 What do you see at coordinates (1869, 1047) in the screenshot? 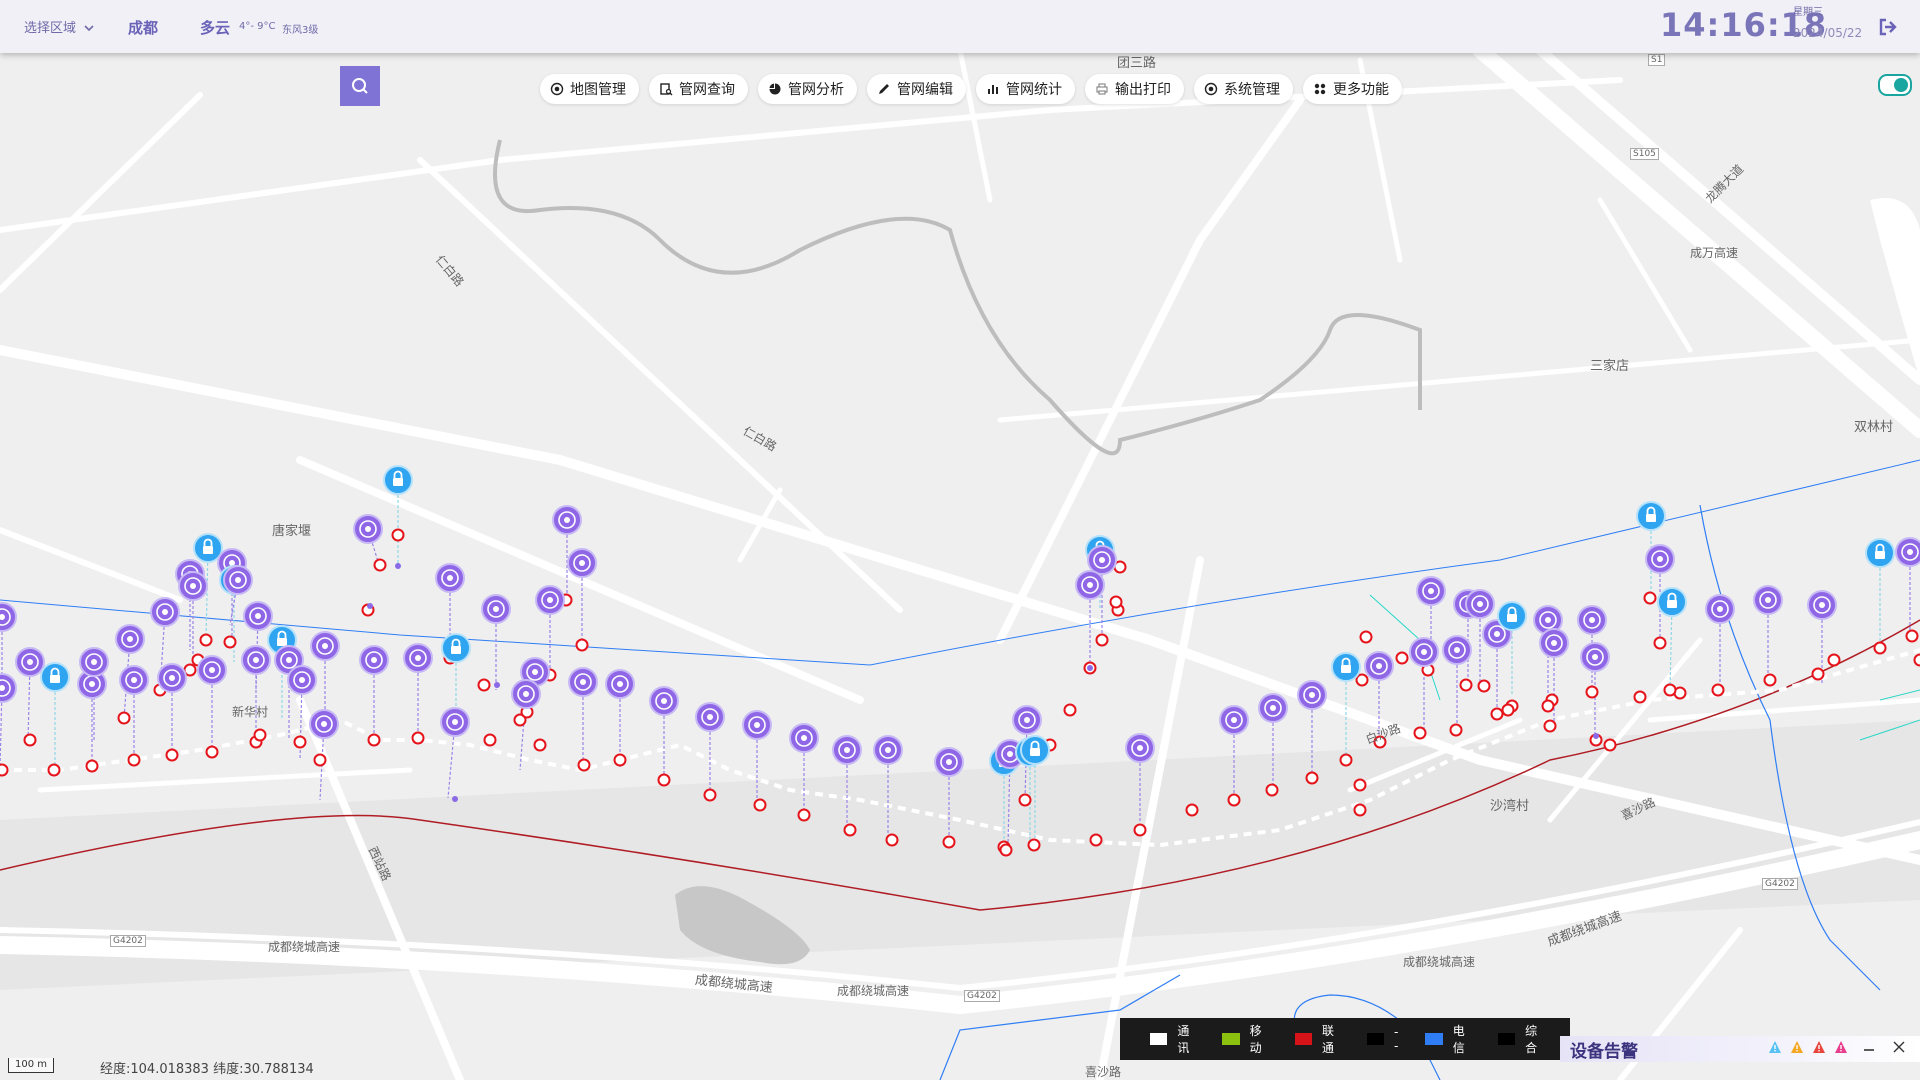
I see `minimize-icon` at bounding box center [1869, 1047].